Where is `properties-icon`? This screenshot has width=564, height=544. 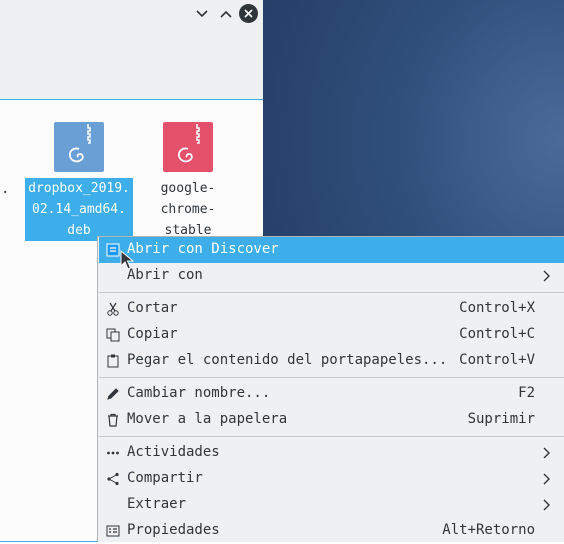 properties-icon is located at coordinates (113, 531).